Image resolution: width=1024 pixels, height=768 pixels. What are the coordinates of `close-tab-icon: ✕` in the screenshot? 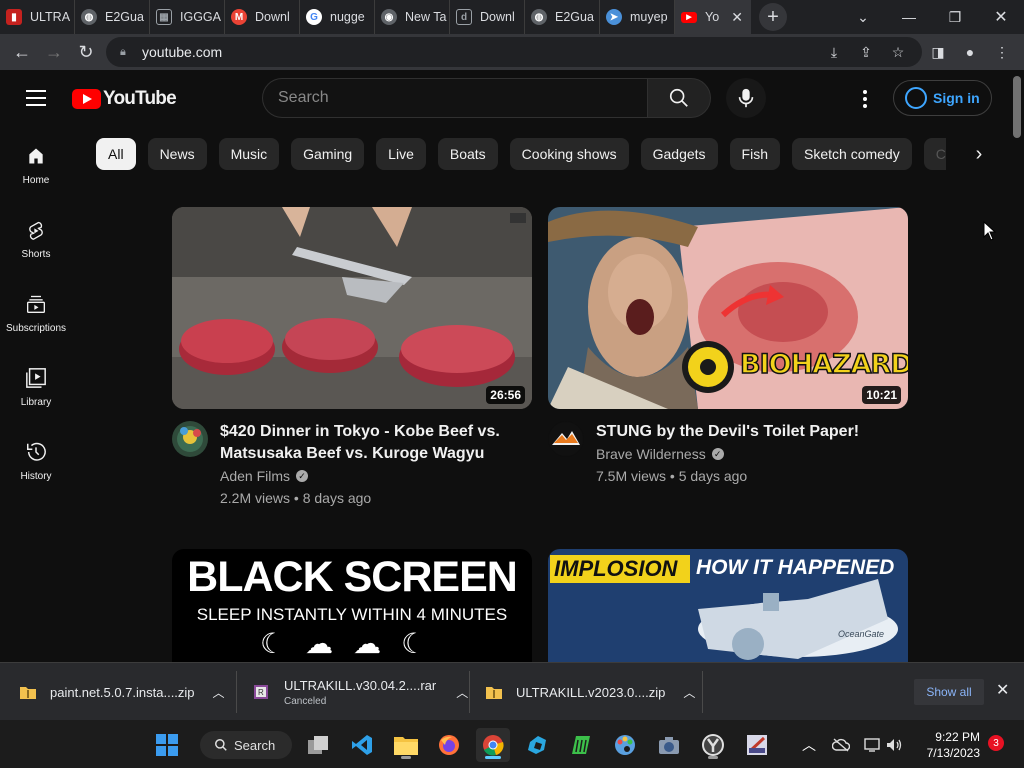 It's located at (737, 17).